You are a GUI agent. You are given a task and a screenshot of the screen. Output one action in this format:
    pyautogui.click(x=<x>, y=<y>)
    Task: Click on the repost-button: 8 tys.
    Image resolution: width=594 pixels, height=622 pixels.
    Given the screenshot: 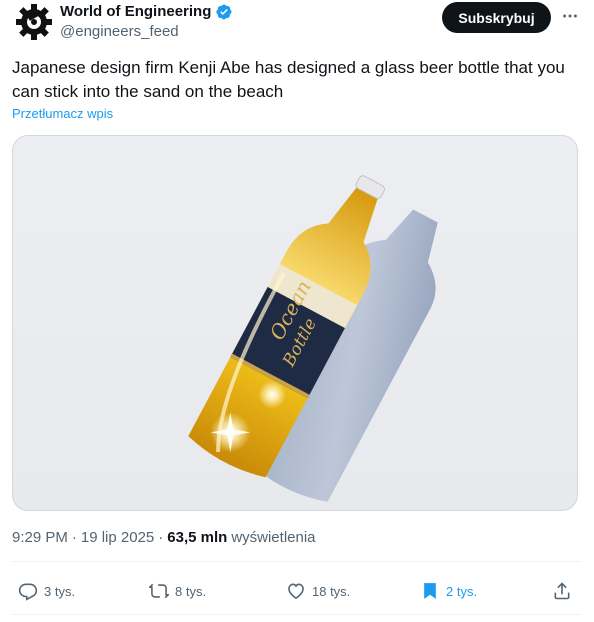 What is the action you would take?
    pyautogui.click(x=177, y=591)
    